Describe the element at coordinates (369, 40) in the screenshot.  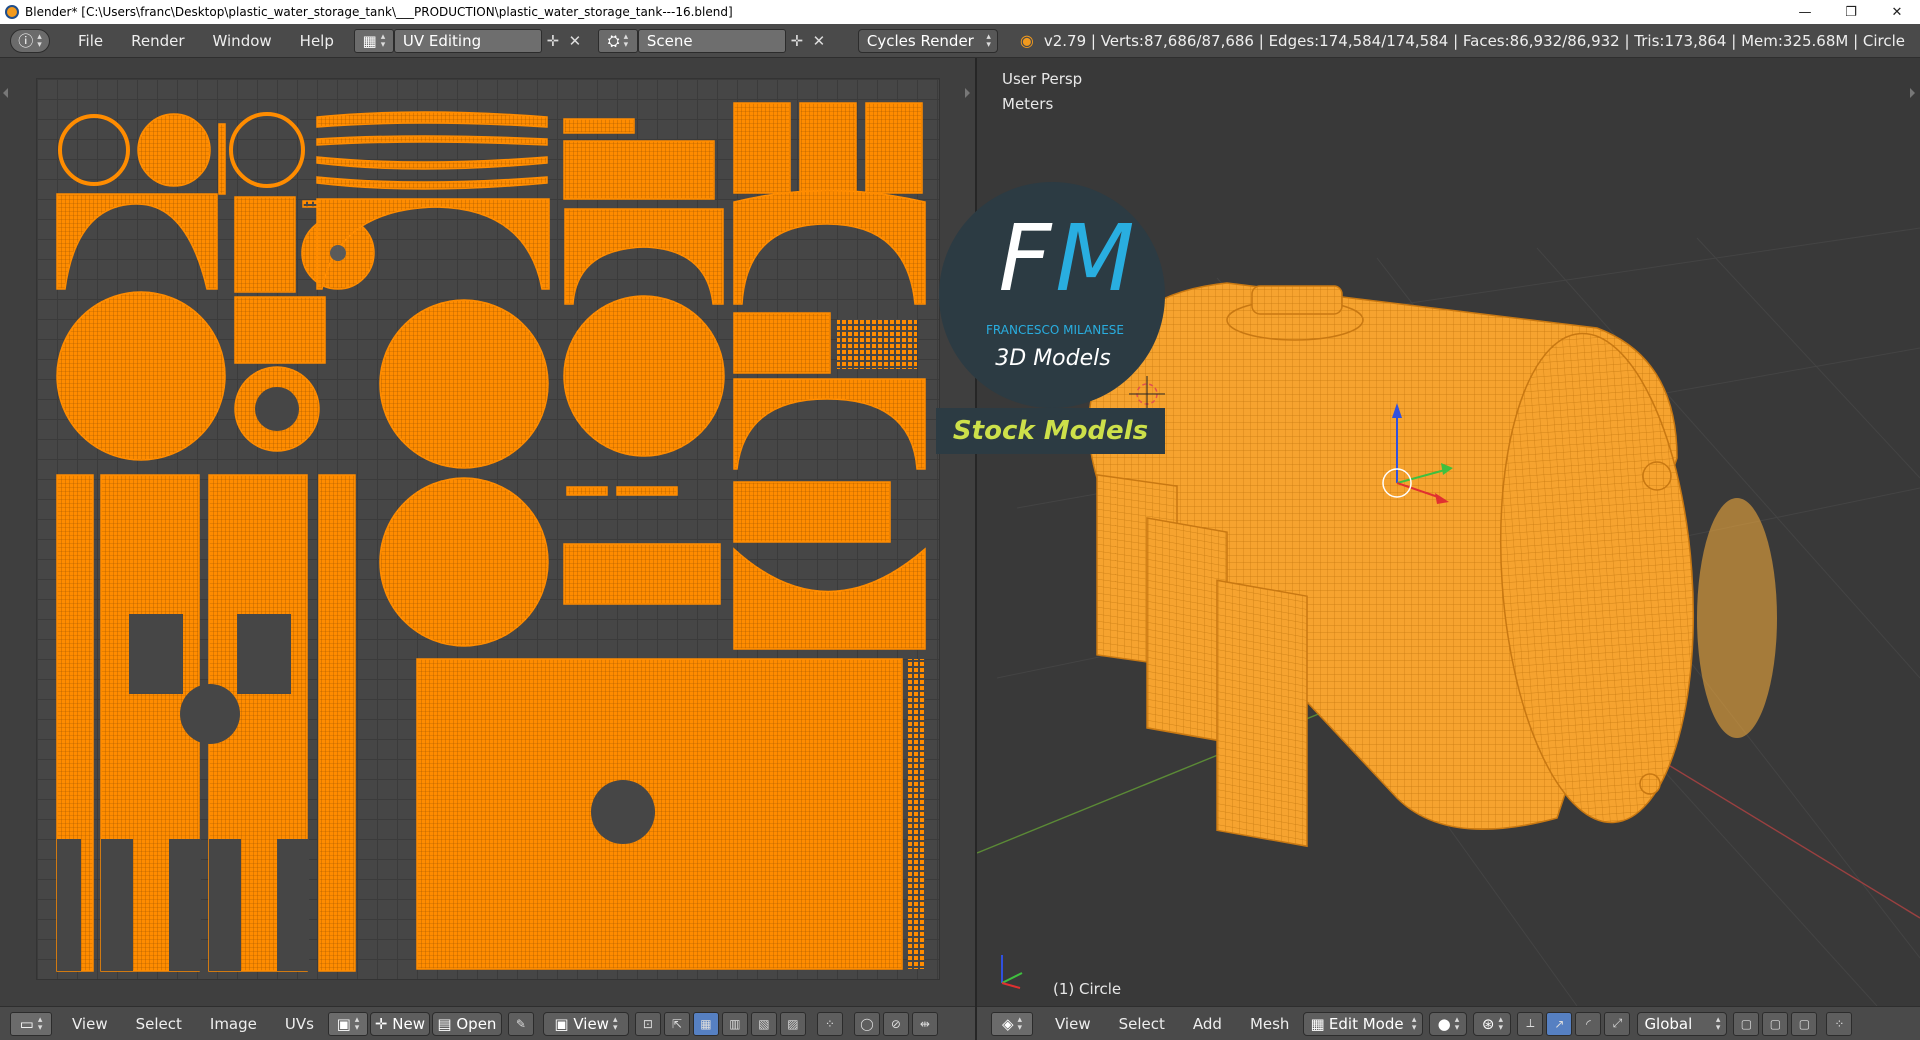
I see `layout-icon: ▦` at that location.